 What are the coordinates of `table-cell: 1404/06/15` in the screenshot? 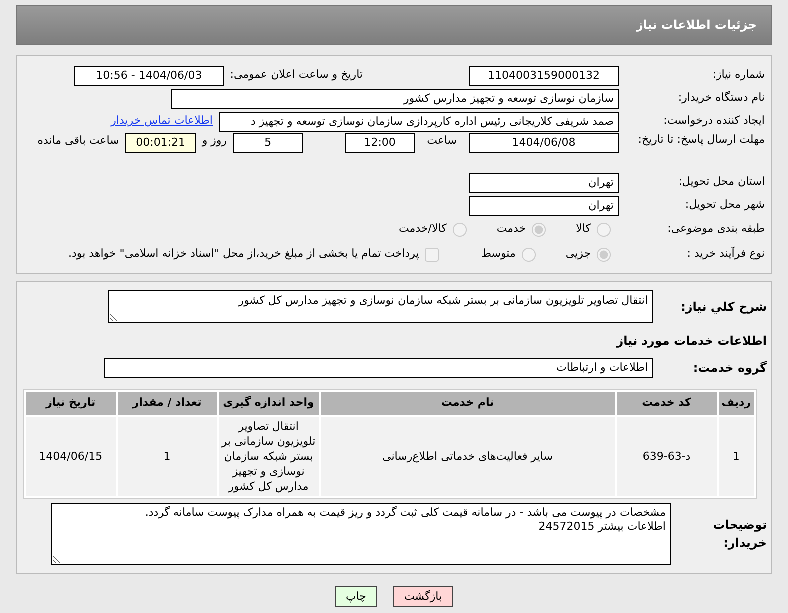 It's located at (71, 456).